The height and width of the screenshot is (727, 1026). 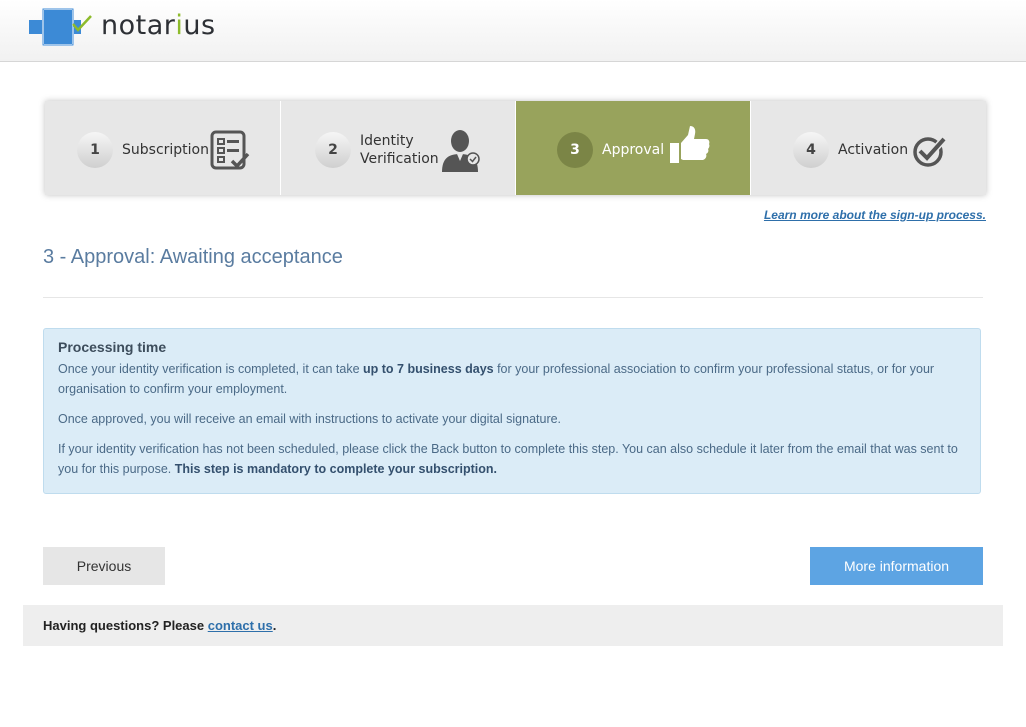 What do you see at coordinates (513, 31) in the screenshot?
I see `header: notarius` at bounding box center [513, 31].